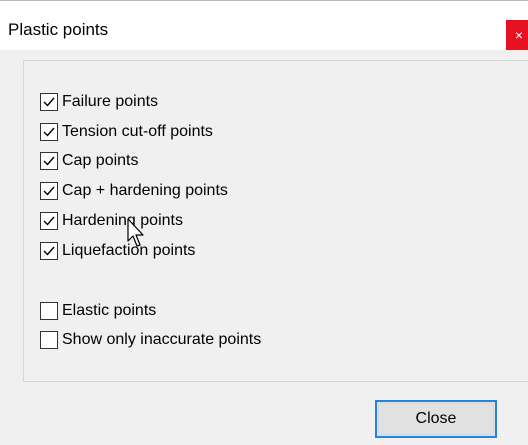 Image resolution: width=528 pixels, height=445 pixels. I want to click on elastic-points-checkbox: Elastic points, so click(98, 311).